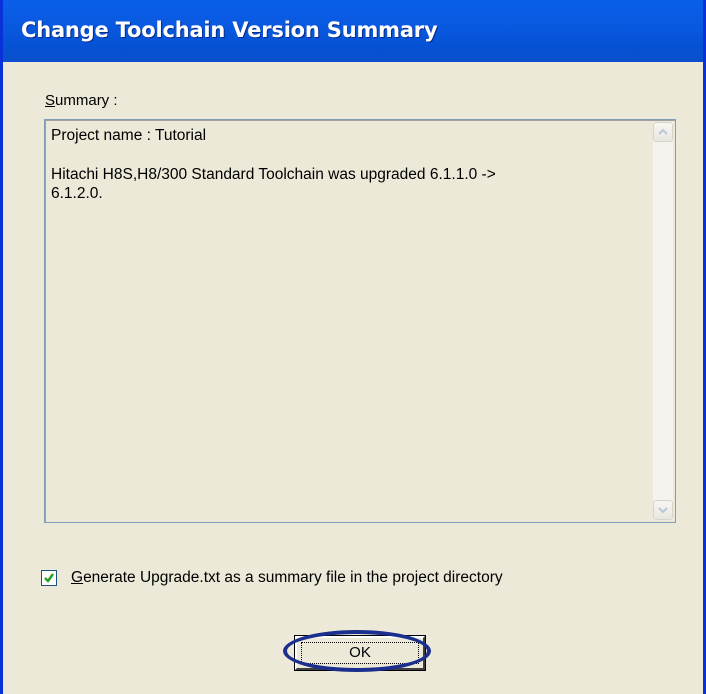 Image resolution: width=706 pixels, height=694 pixels. Describe the element at coordinates (129, 135) in the screenshot. I see `summary-line-project: Project name : Tutorial` at that location.